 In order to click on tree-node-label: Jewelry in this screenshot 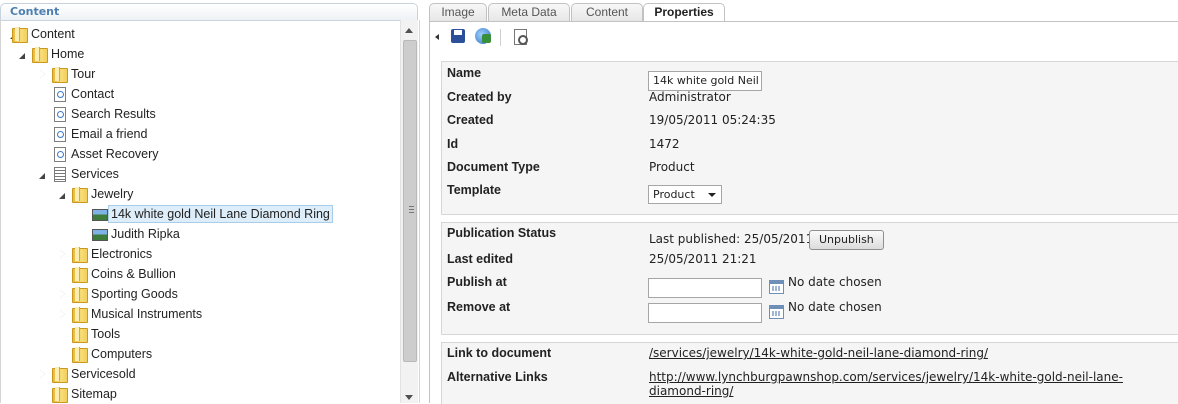, I will do `click(112, 194)`.